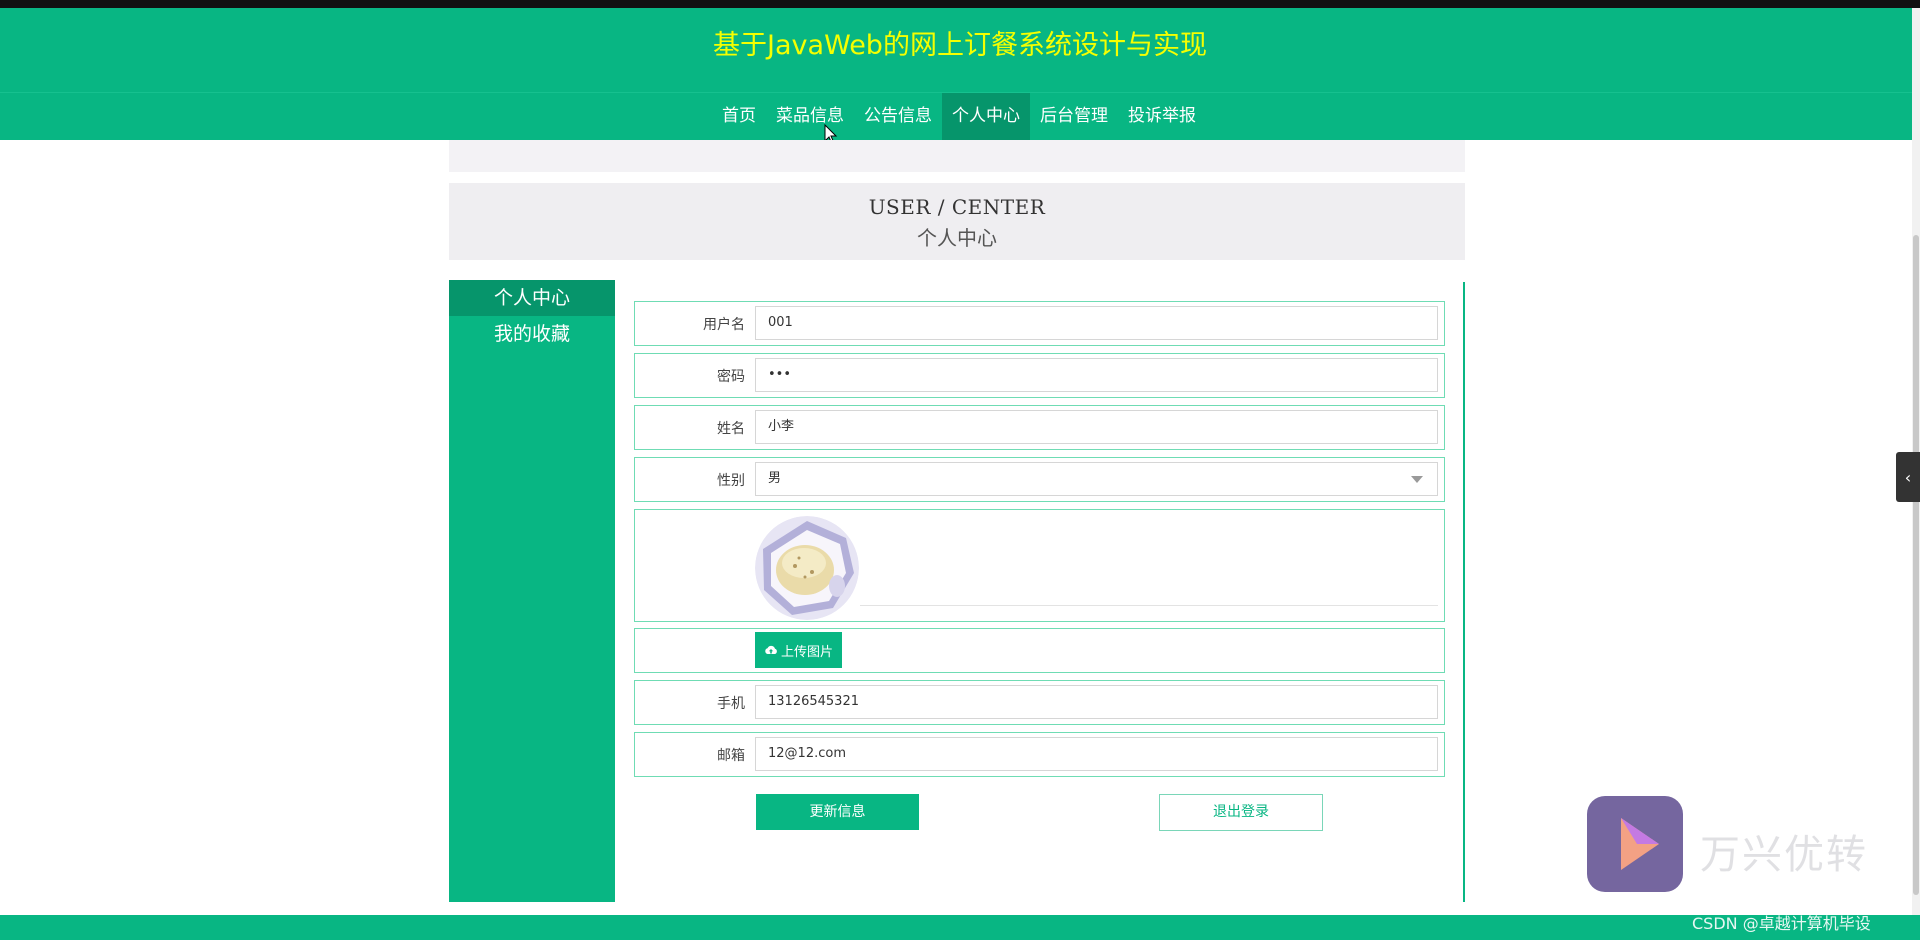  What do you see at coordinates (1162, 116) in the screenshot?
I see `nav-item-complaints: 投诉举报` at bounding box center [1162, 116].